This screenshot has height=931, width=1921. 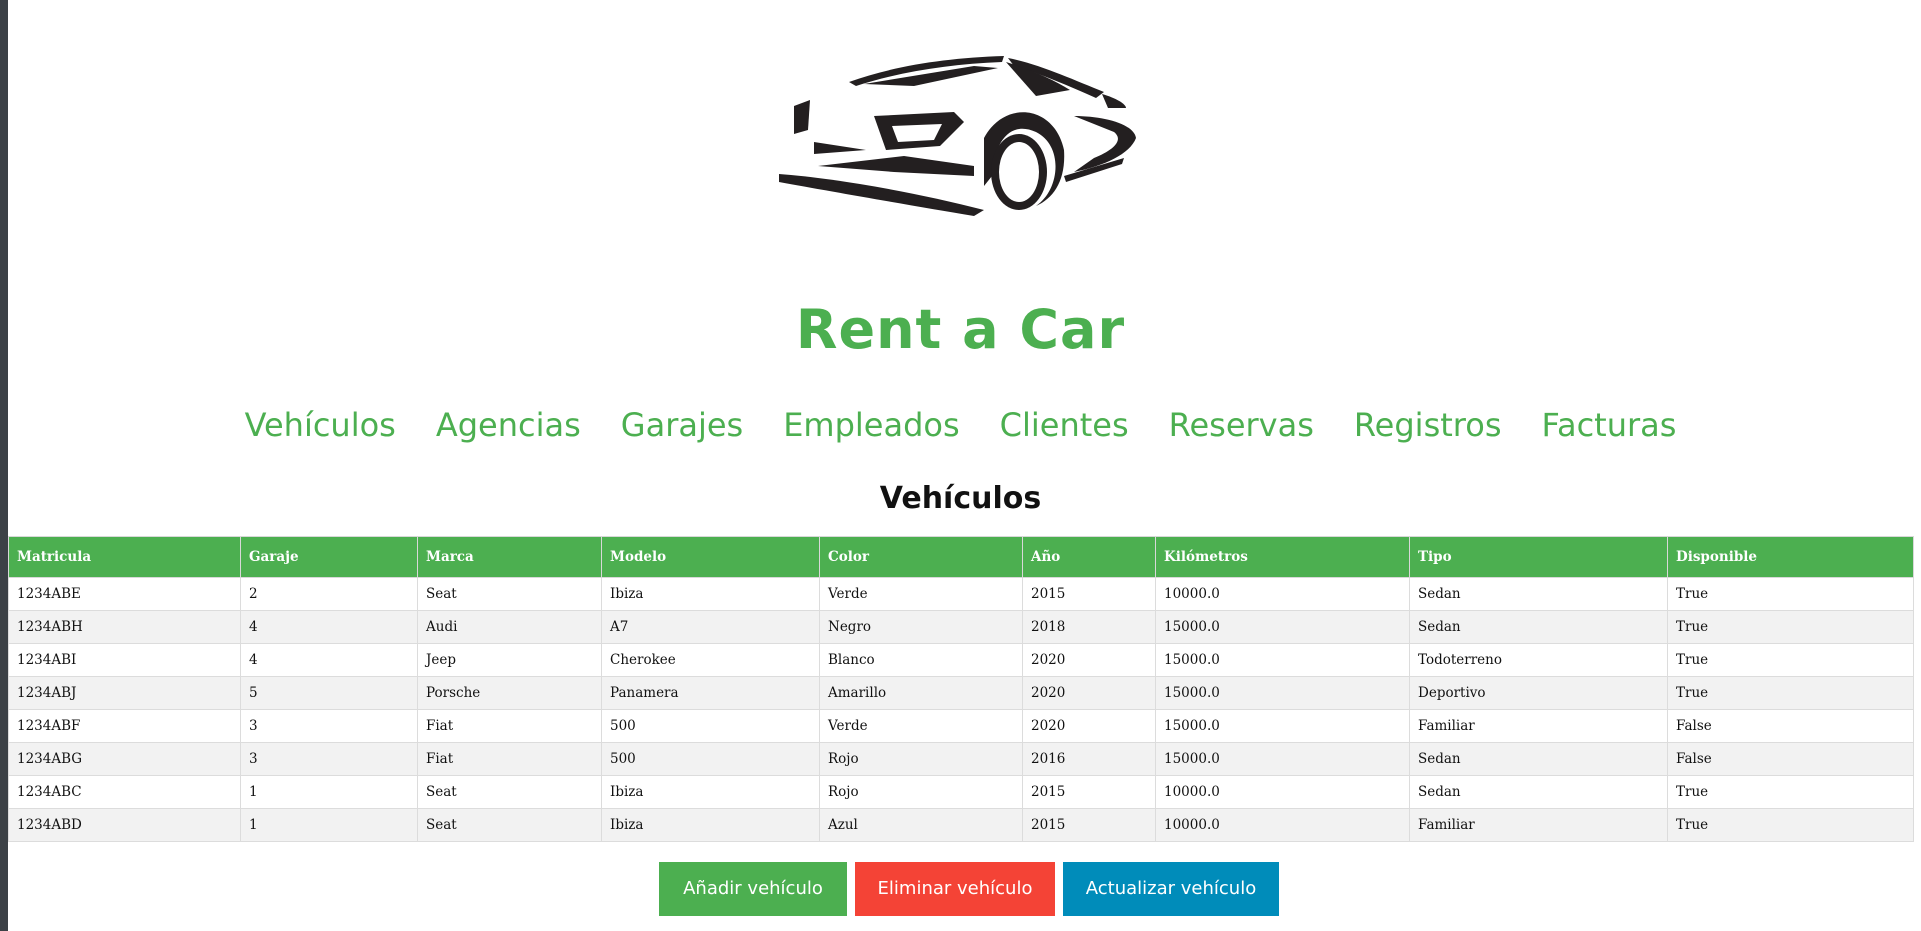 What do you see at coordinates (960, 498) in the screenshot?
I see `section-title: Vehículos` at bounding box center [960, 498].